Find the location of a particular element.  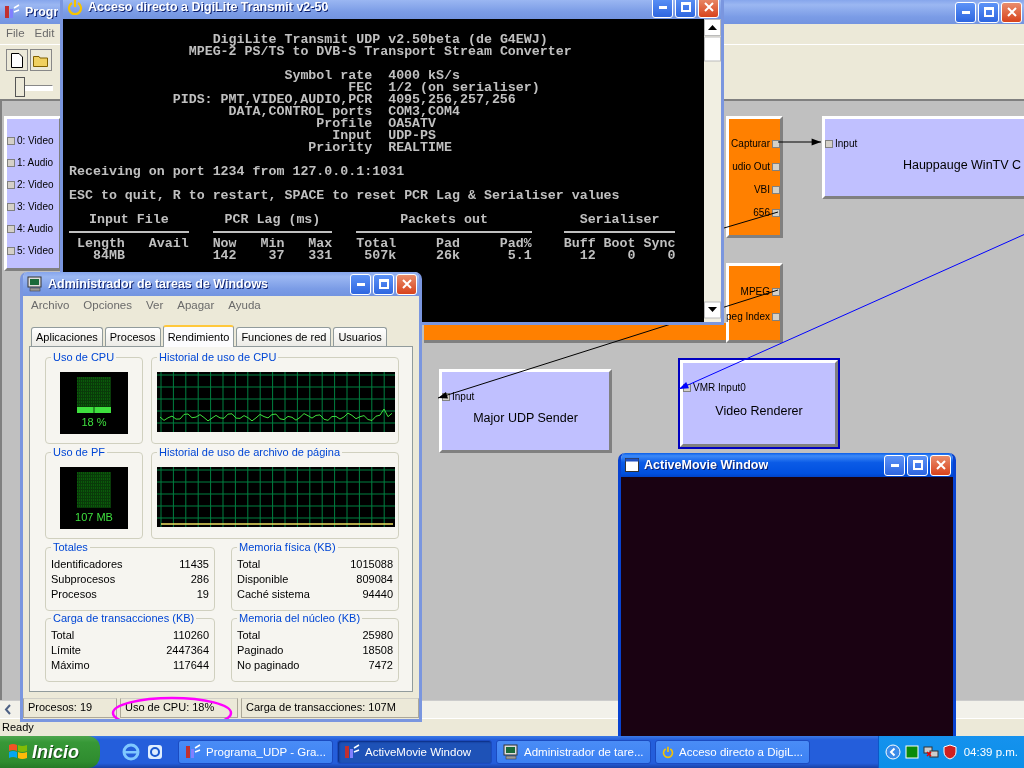

column-label: Sync is located at coordinates (659, 244).